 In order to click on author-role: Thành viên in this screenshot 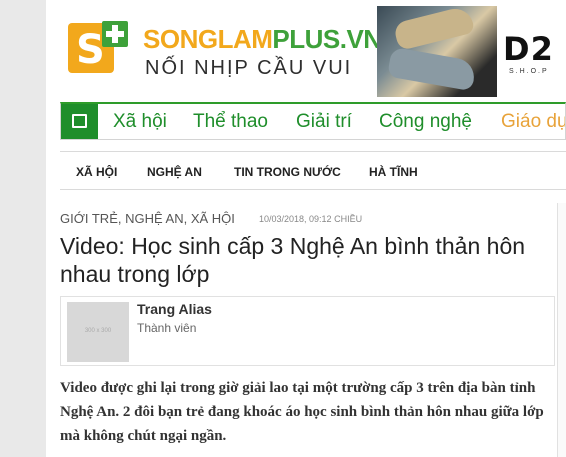, I will do `click(167, 328)`.